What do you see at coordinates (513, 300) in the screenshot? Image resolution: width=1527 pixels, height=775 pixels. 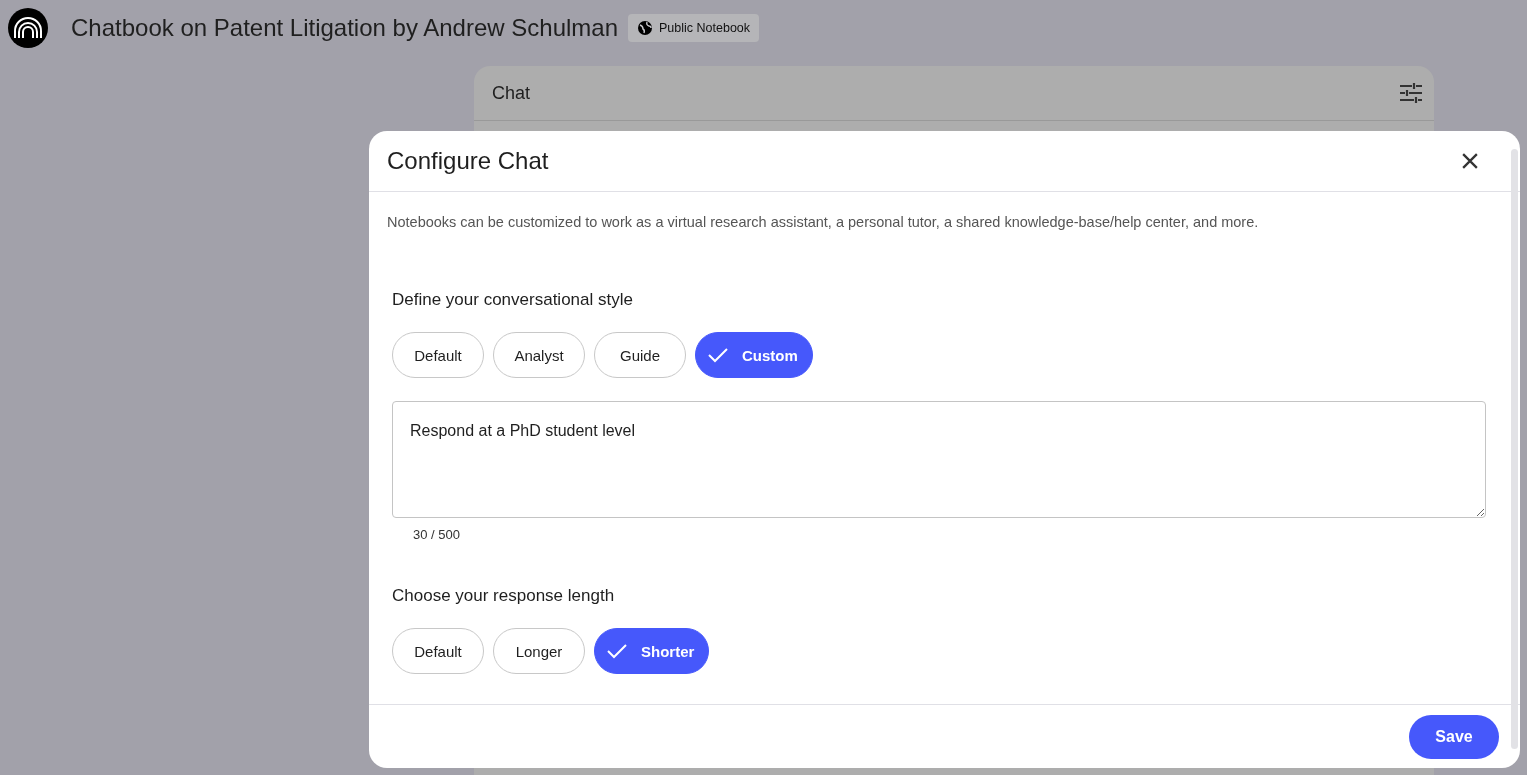 I see `section-heading: Define your conversational style` at bounding box center [513, 300].